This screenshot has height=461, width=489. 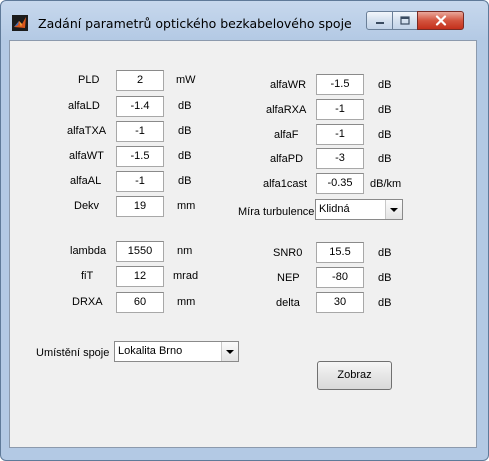 What do you see at coordinates (140, 276) in the screenshot?
I see `fit-input: 12` at bounding box center [140, 276].